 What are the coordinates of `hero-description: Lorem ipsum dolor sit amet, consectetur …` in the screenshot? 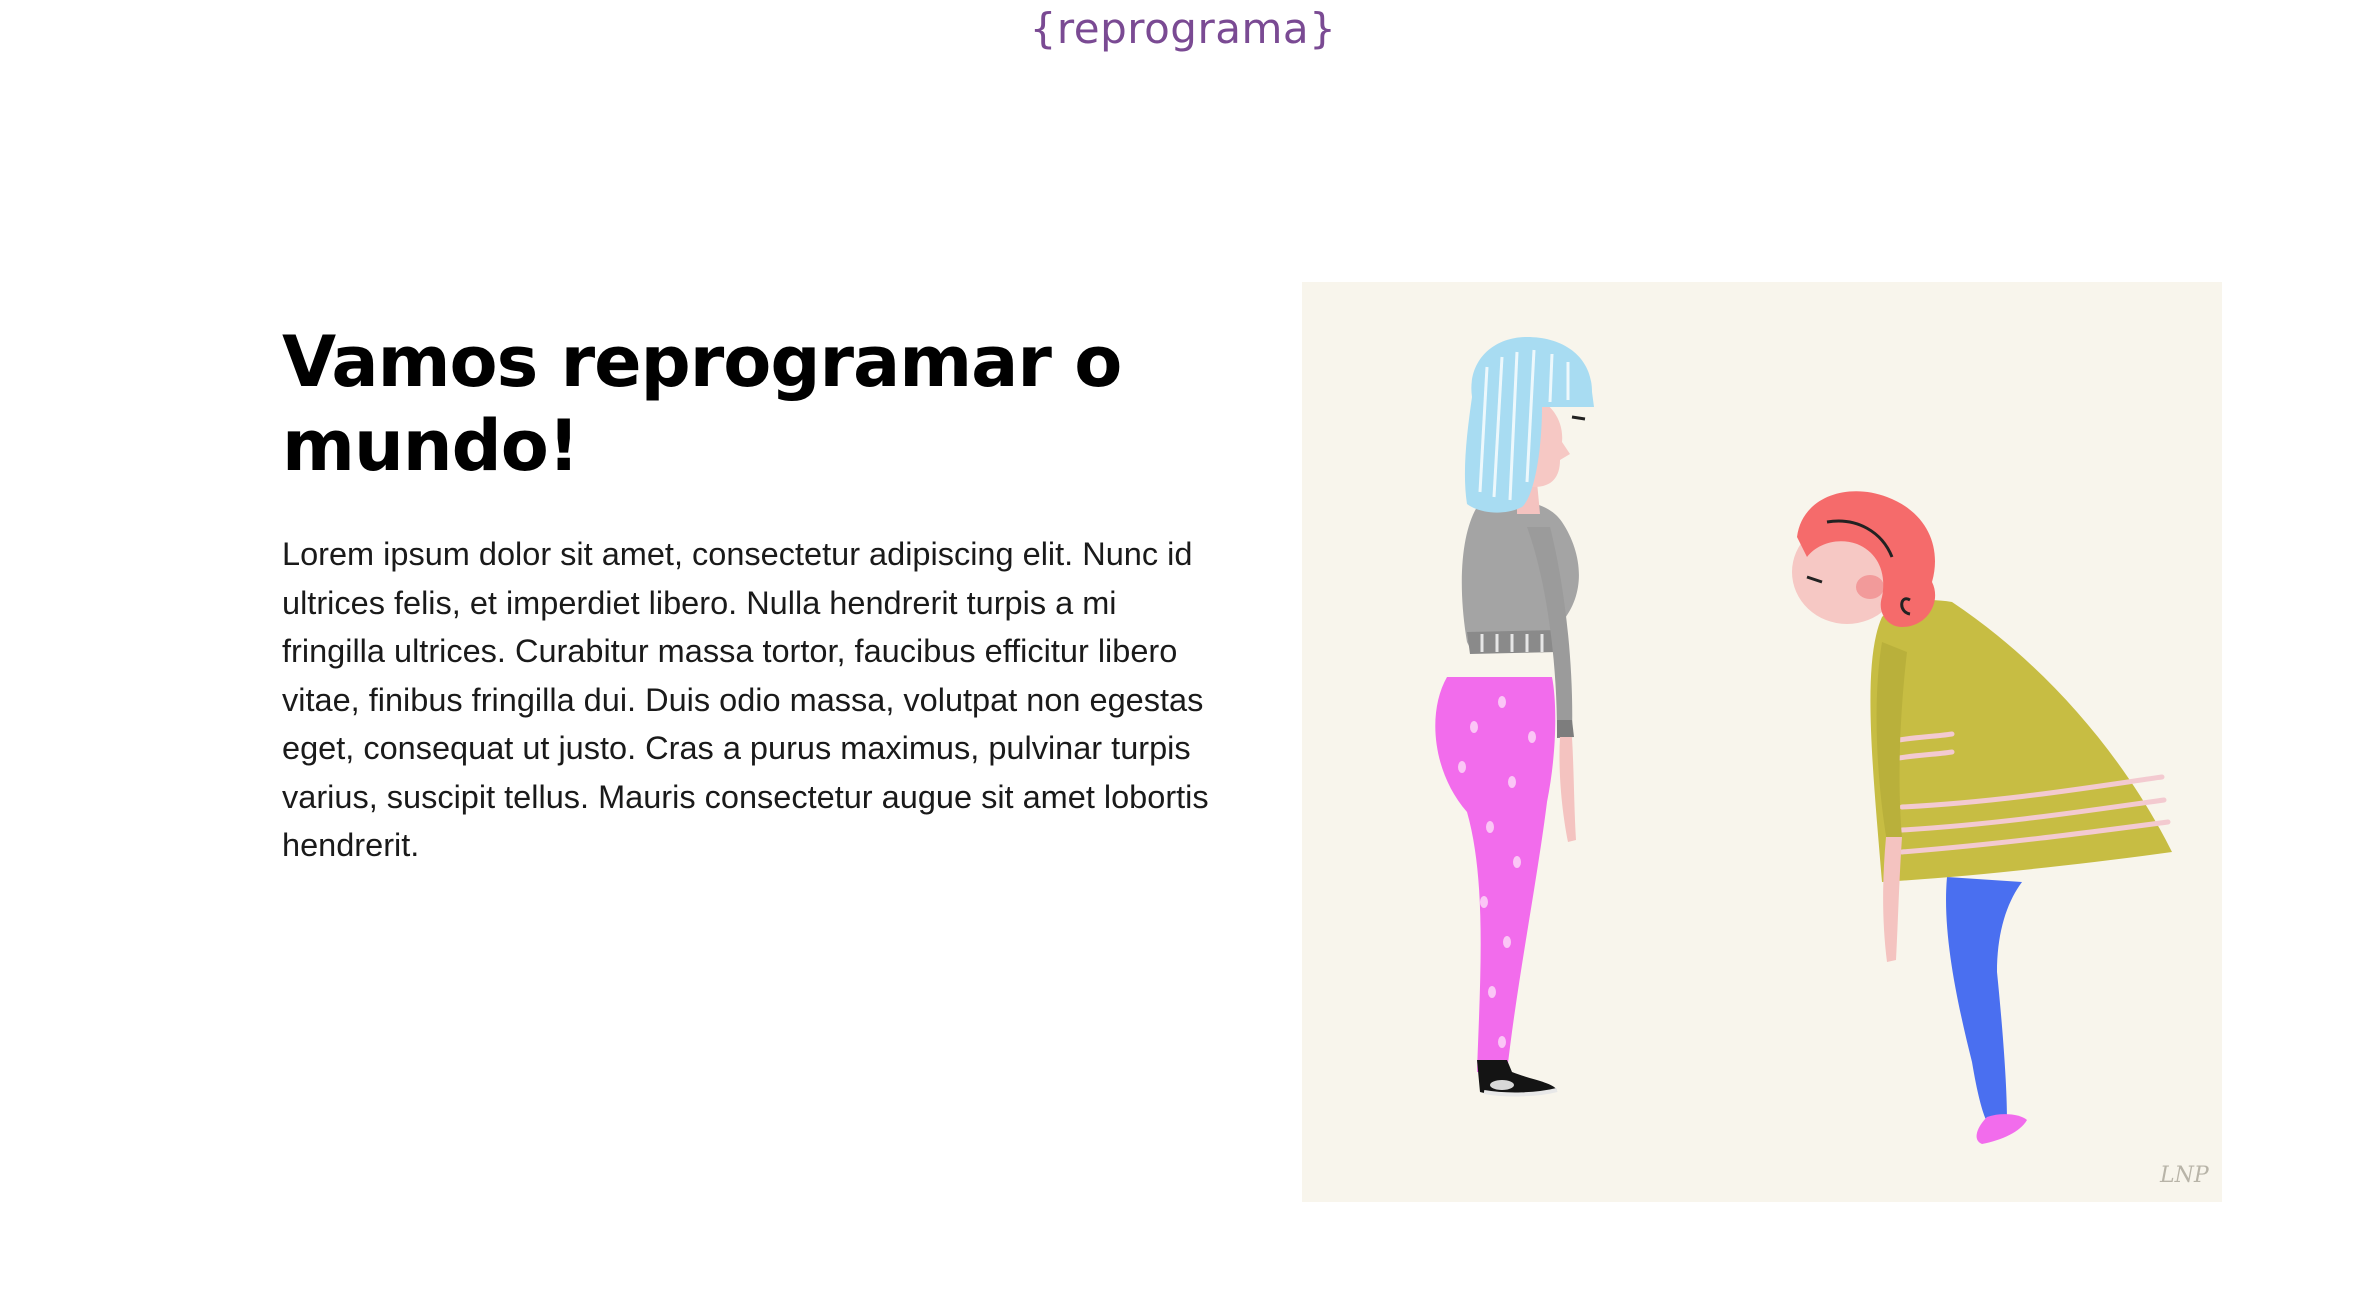 It's located at (745, 699).